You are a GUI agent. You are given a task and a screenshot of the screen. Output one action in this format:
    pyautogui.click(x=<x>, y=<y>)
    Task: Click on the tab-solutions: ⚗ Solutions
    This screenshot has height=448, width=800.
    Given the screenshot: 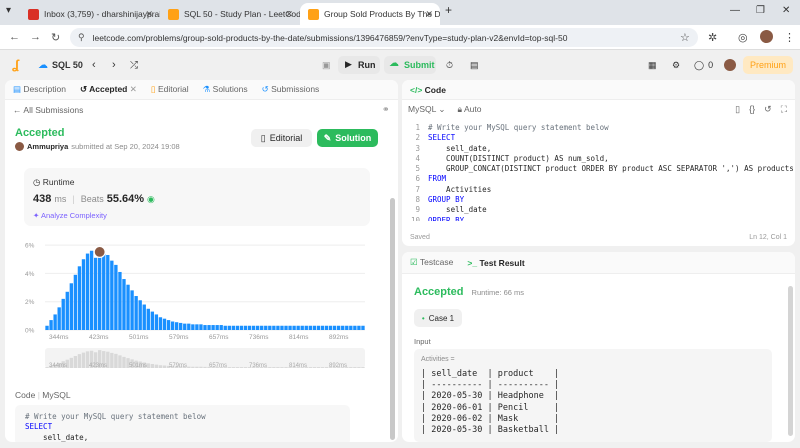 What is the action you would take?
    pyautogui.click(x=225, y=89)
    